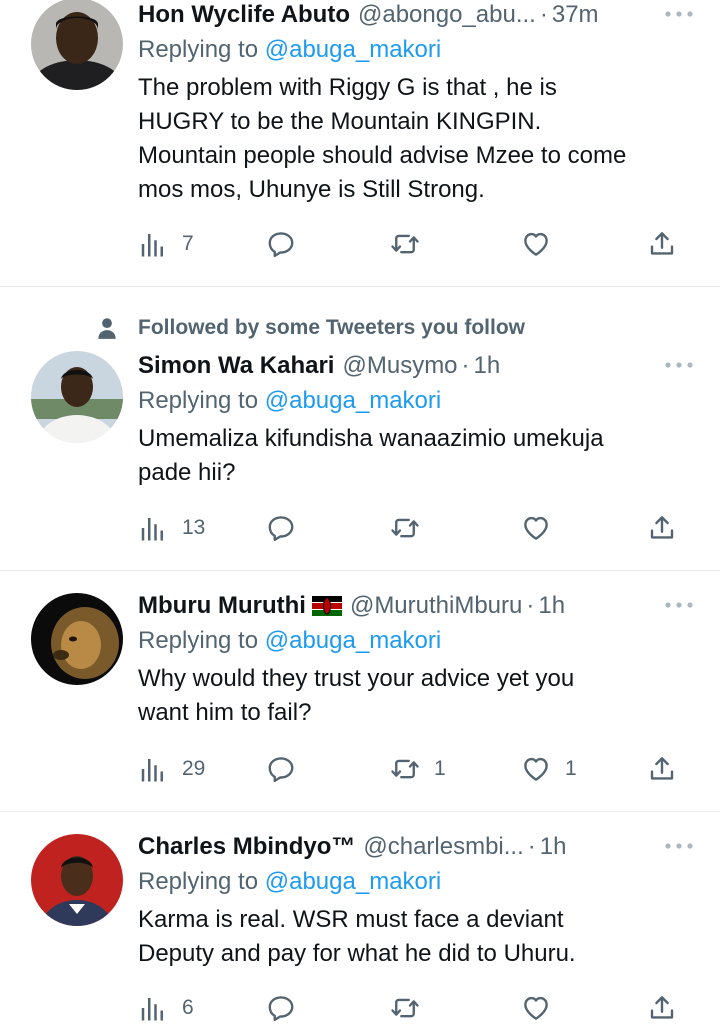  I want to click on retweet-count: 1, so click(440, 768).